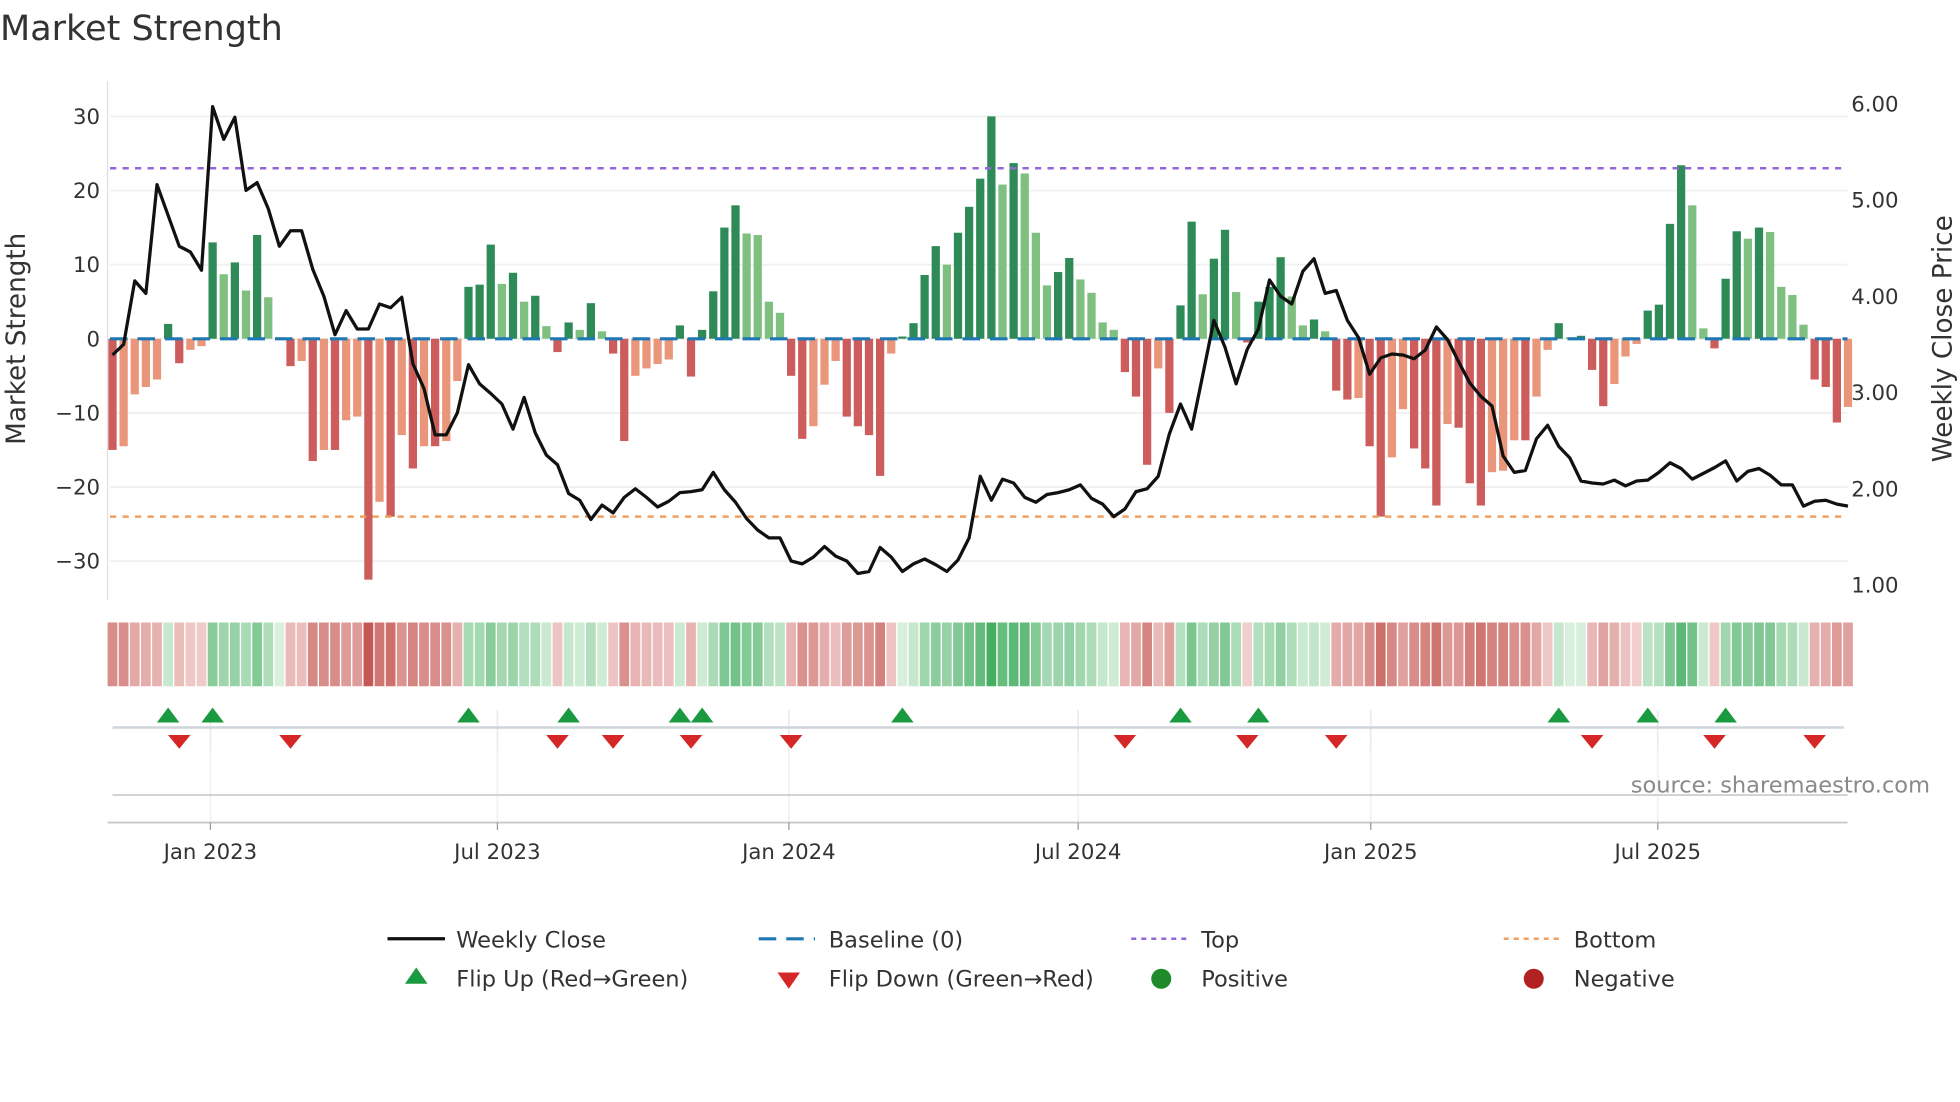 This screenshot has width=1960, height=1102. I want to click on y-tick-label: 0, so click(93, 339).